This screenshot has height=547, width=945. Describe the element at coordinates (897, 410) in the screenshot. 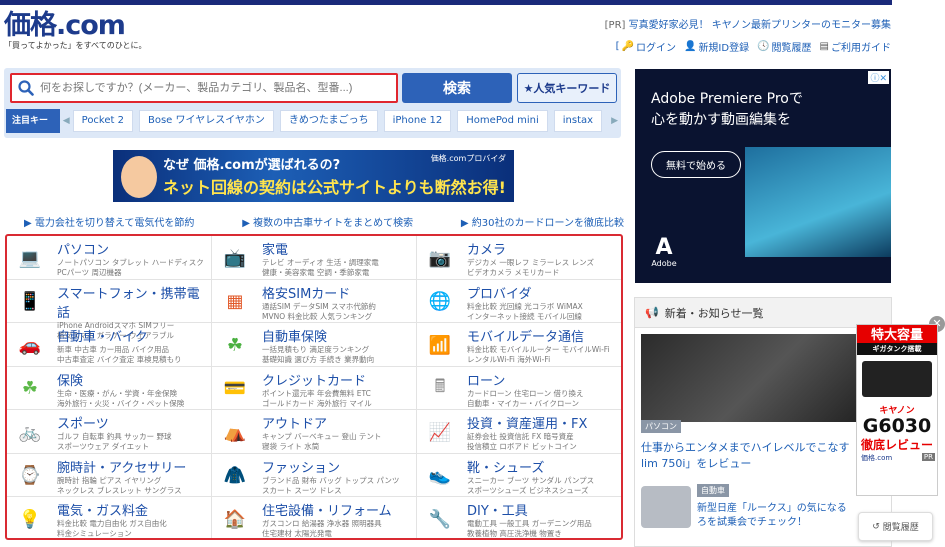

I see `printer-ad: 特大容量 ギガタンク搭載 キヤノン G6030 徹底レビュー 価格.com PR` at that location.